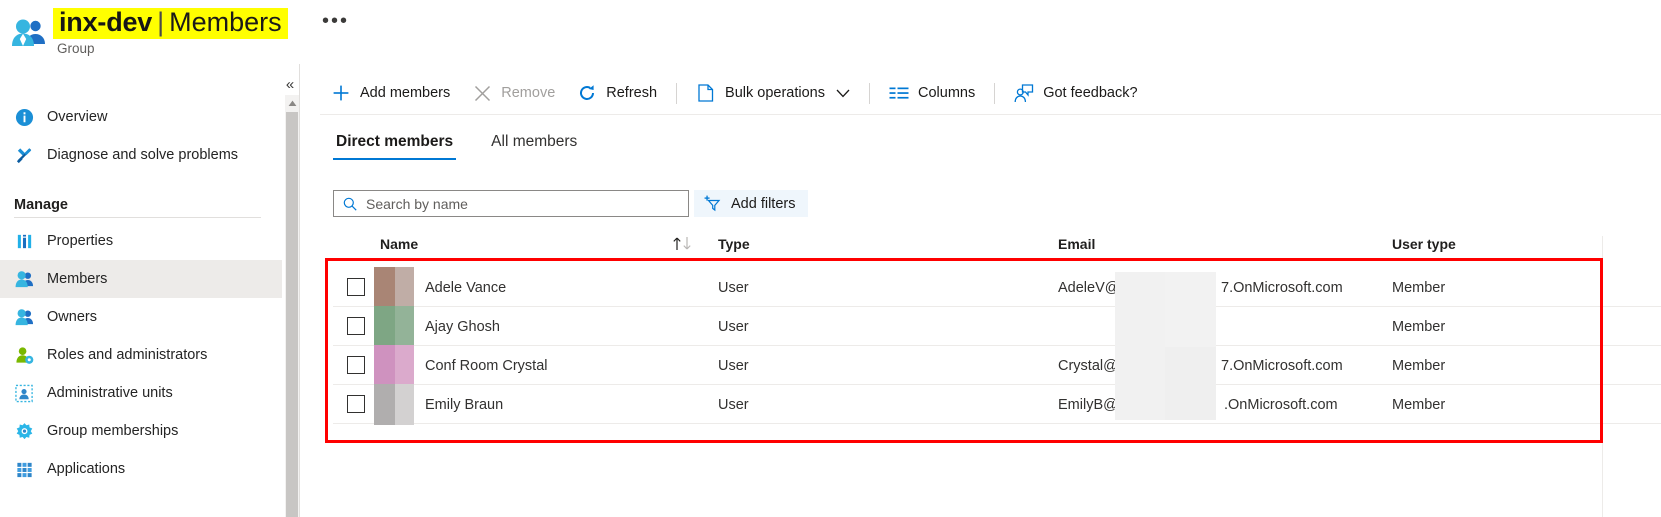 Image resolution: width=1661 pixels, height=517 pixels. Describe the element at coordinates (141, 117) in the screenshot. I see `sidebar-item-overview: Overview` at that location.